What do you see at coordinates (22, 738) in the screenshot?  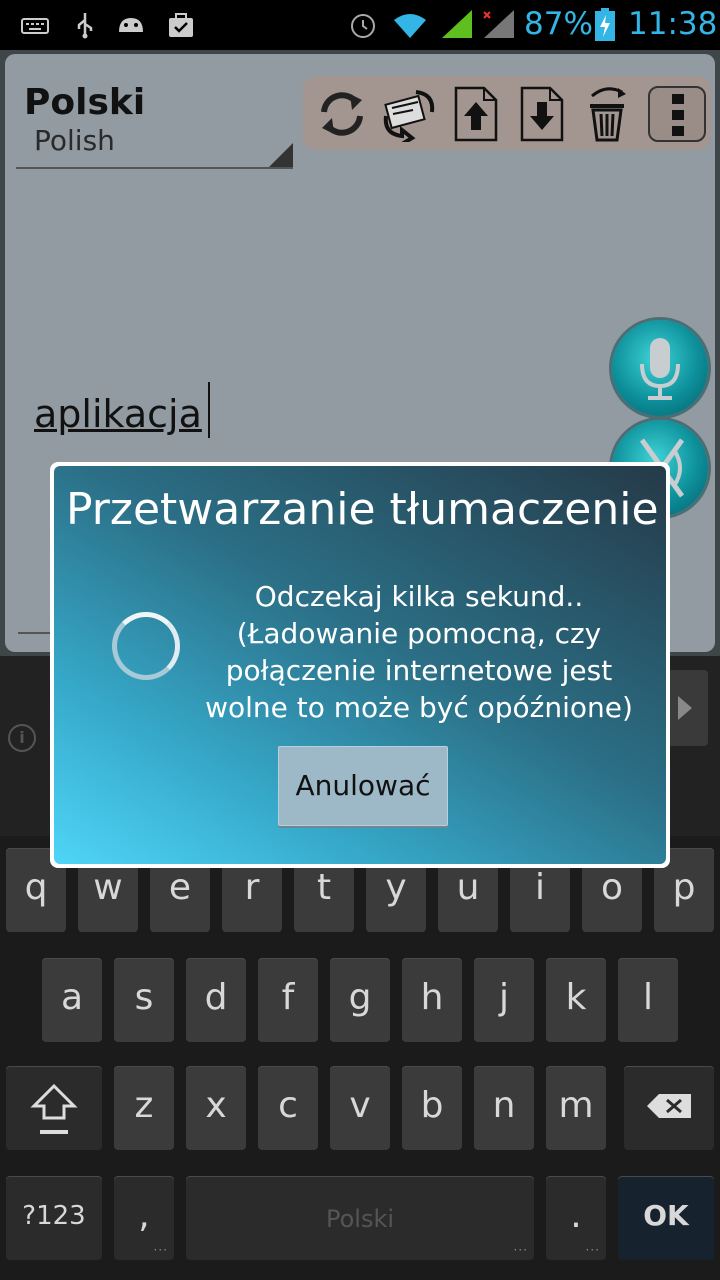 I see `info-icon: i` at bounding box center [22, 738].